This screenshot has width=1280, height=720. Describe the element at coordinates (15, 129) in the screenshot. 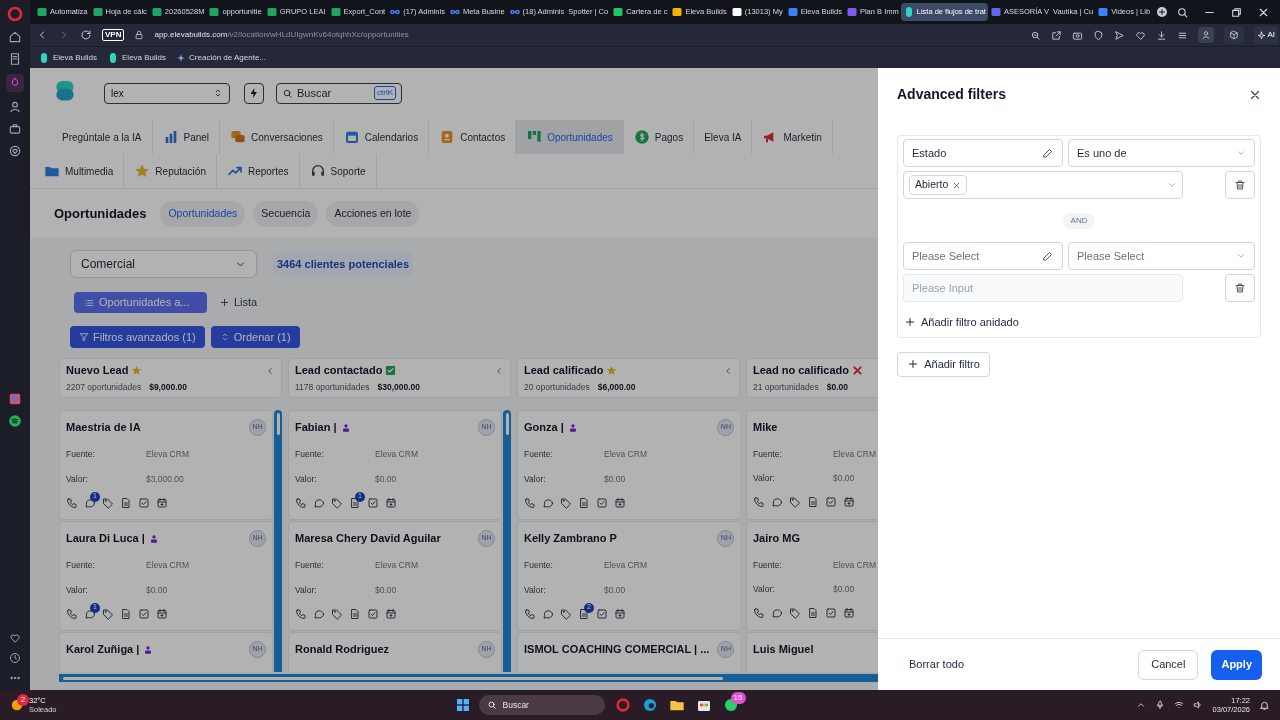

I see `briefcase-icon` at that location.